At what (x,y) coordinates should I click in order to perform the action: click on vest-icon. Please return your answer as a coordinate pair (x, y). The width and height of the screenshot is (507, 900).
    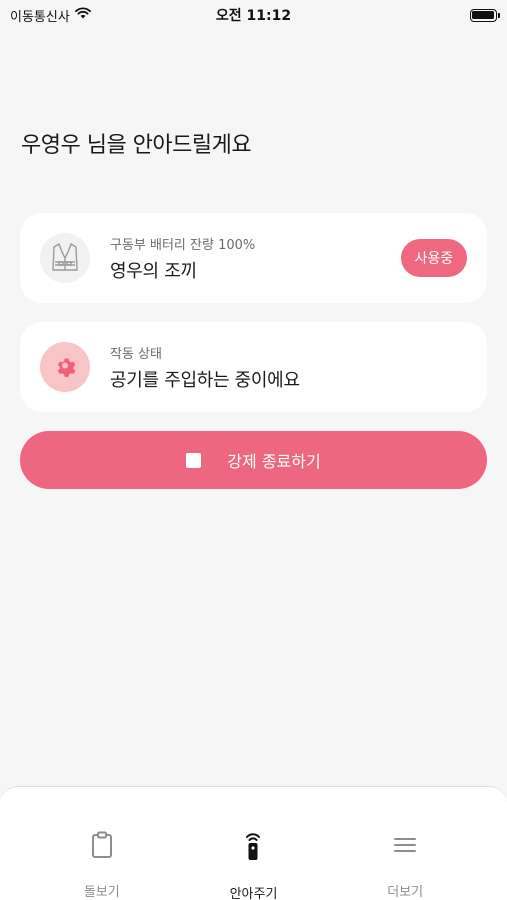
    Looking at the image, I should click on (65, 258).